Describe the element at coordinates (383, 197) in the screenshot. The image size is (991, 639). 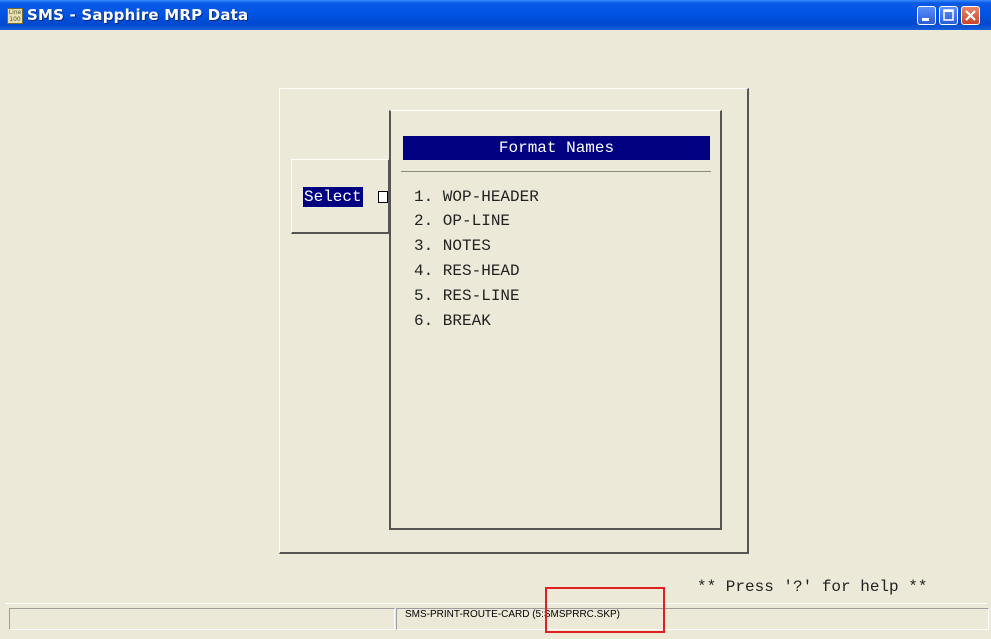
I see `select-input-cursor` at that location.